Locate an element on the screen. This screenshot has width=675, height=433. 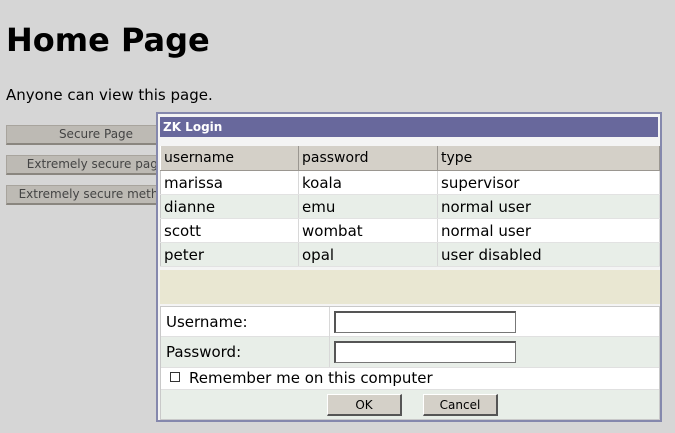
column-header-type: type is located at coordinates (548, 158).